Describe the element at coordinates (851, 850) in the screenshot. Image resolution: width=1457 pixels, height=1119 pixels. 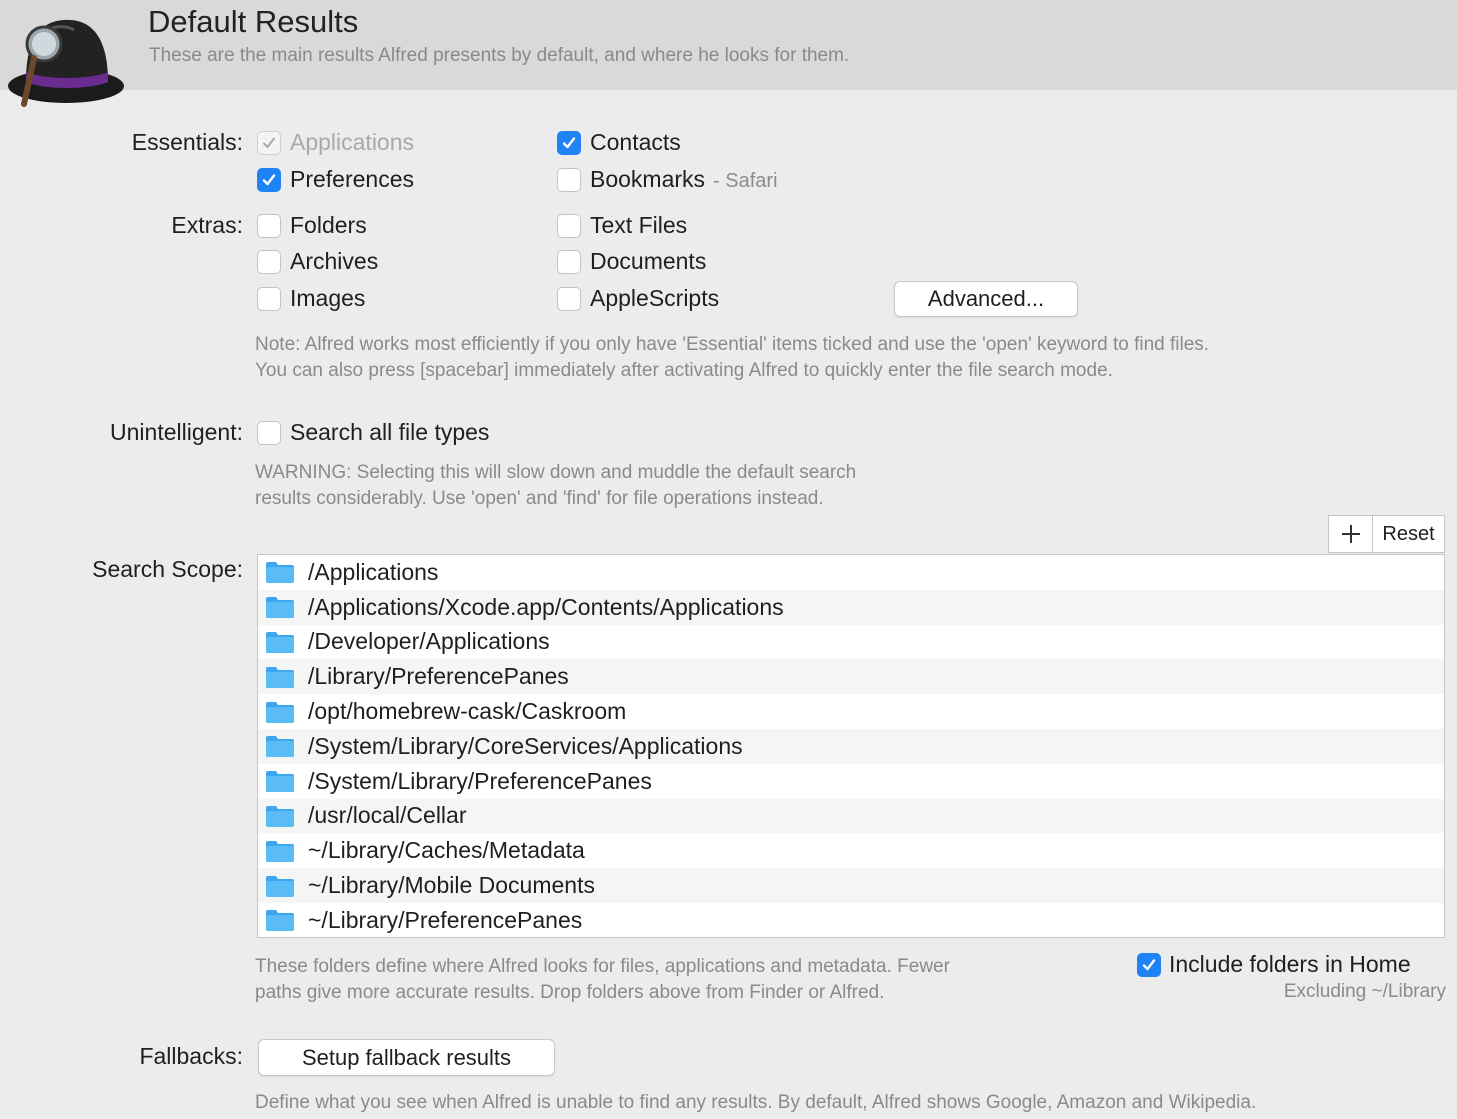
I see `list-item: ~/Library/Caches/Metadata` at that location.